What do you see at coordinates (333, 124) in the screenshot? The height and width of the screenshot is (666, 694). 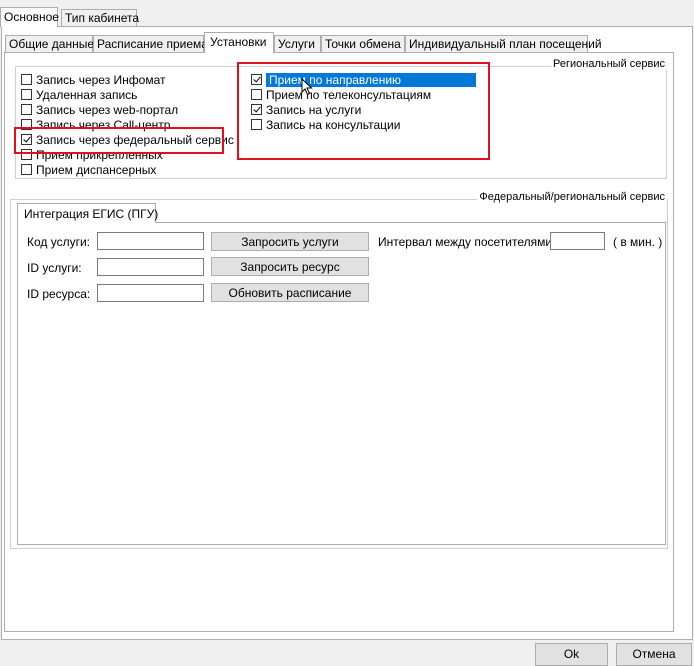 I see `checkbox-label: Запись на консультации` at bounding box center [333, 124].